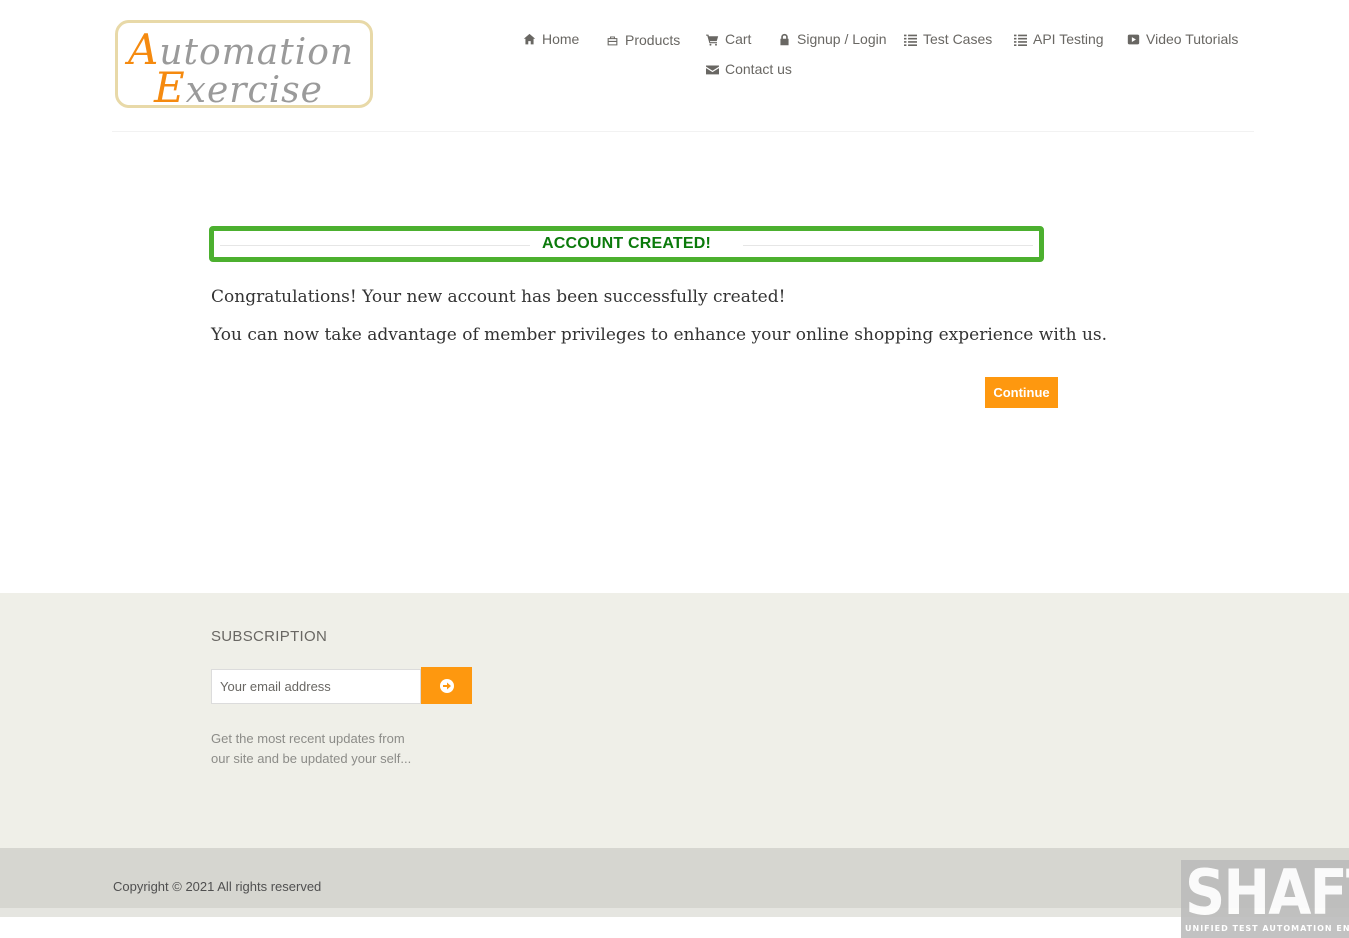  What do you see at coordinates (712, 40) in the screenshot?
I see `cart-icon` at bounding box center [712, 40].